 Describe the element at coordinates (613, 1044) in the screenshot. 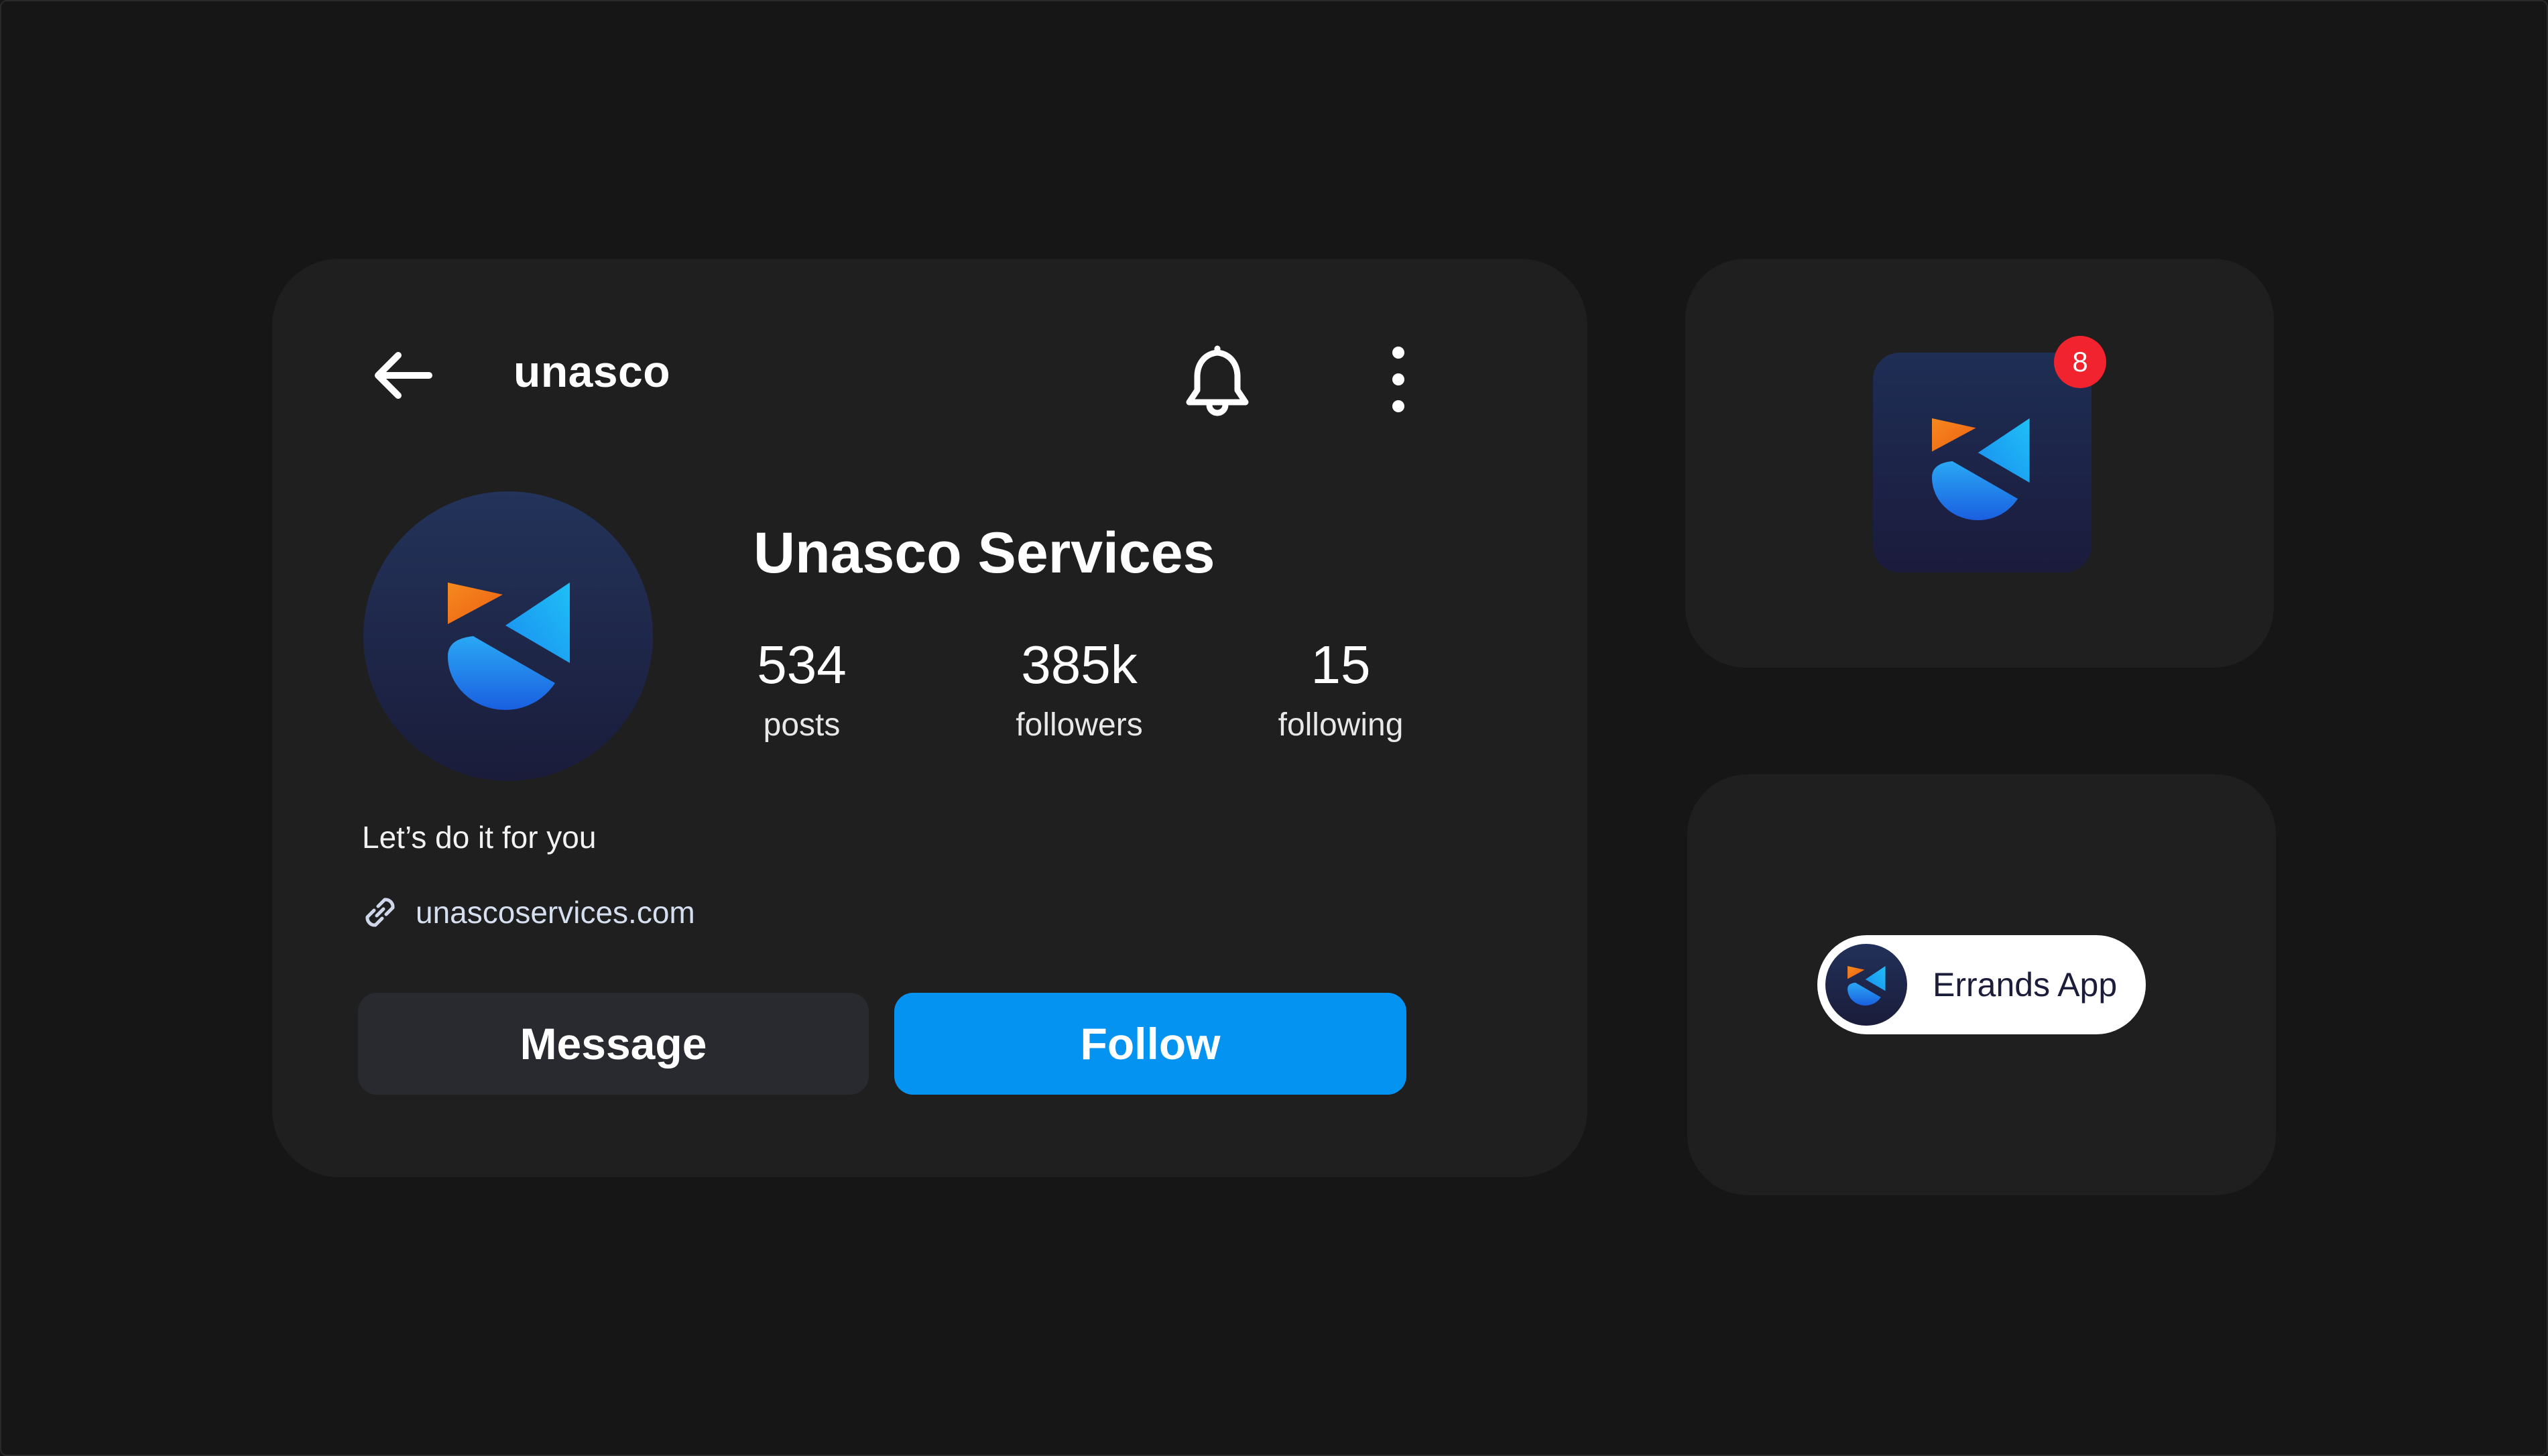

I see `message-button: Message` at that location.